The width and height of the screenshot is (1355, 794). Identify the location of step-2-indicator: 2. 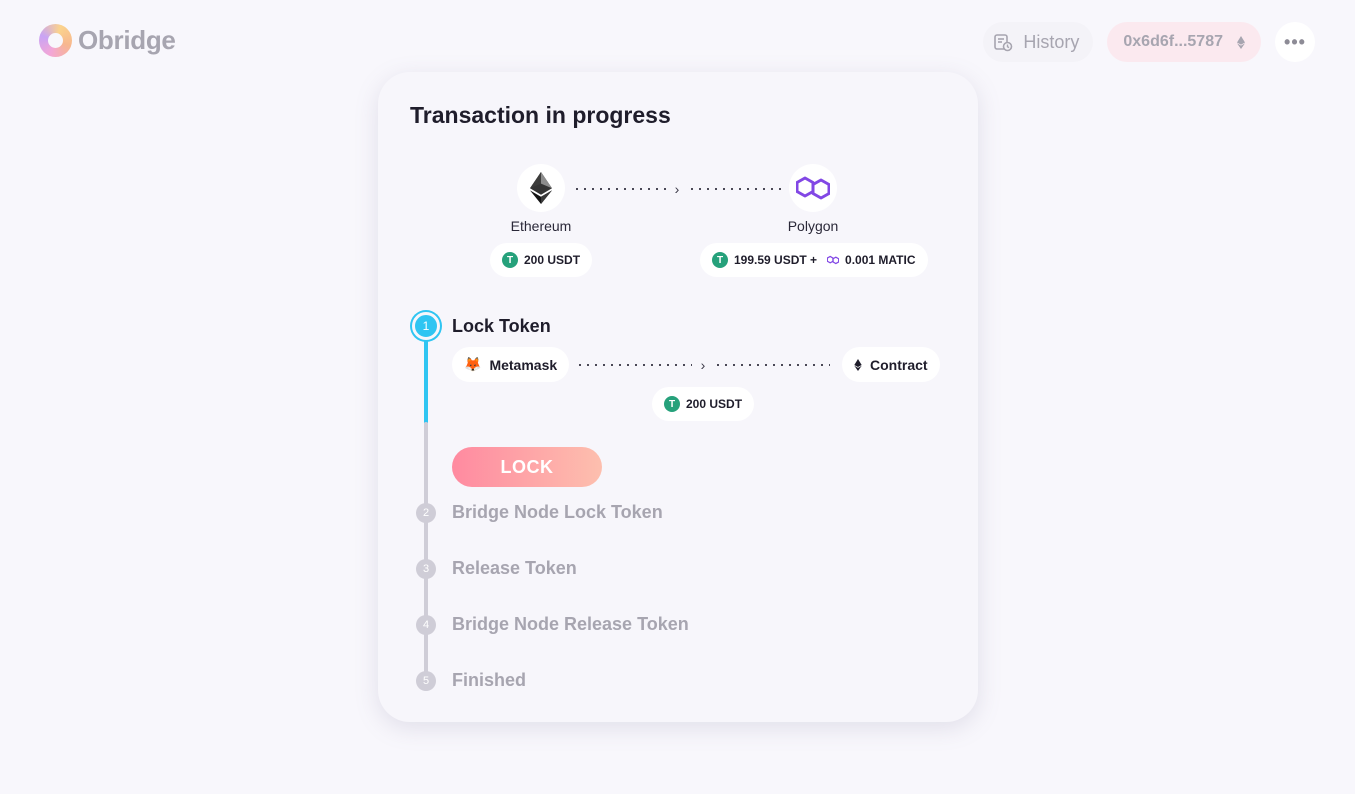
(426, 513).